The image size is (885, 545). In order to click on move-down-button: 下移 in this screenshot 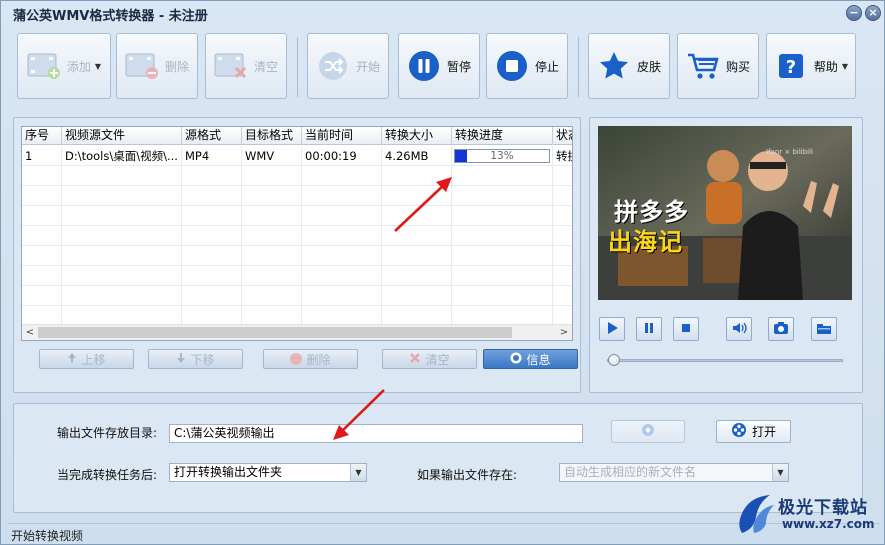, I will do `click(195, 359)`.